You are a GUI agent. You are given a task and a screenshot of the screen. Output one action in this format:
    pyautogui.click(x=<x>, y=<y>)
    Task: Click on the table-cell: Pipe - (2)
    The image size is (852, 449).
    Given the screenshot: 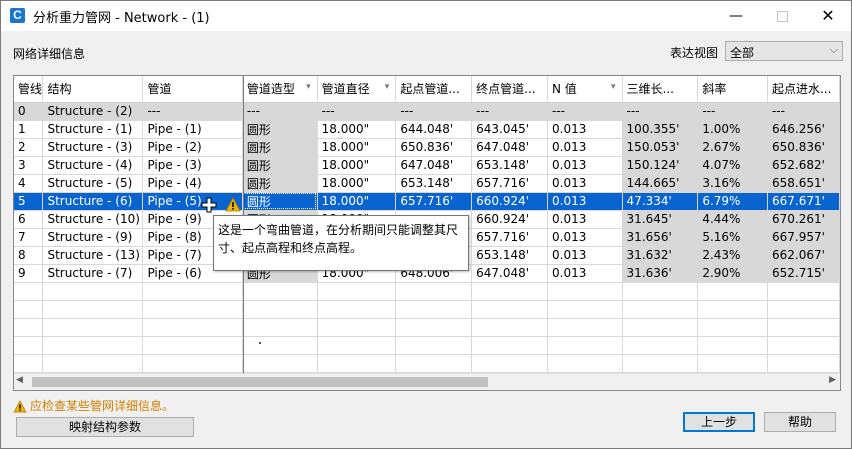 What is the action you would take?
    pyautogui.click(x=192, y=147)
    